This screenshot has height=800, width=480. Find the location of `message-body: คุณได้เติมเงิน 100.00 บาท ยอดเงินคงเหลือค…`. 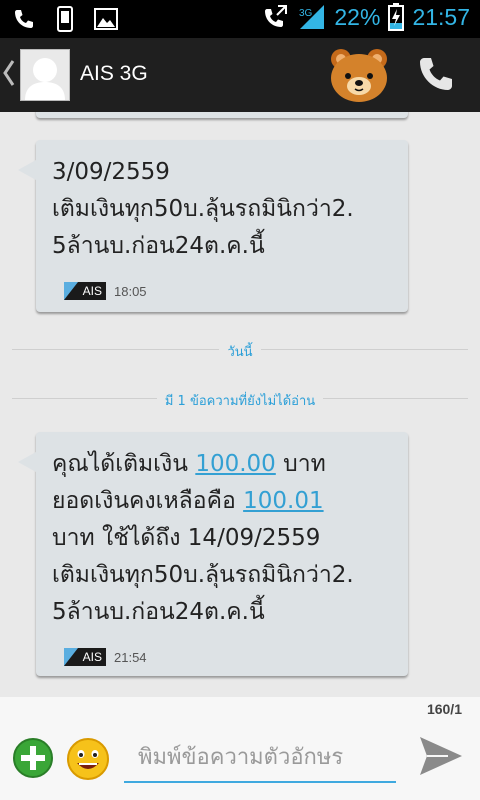

message-body: คุณได้เติมเงิน 100.00 บาท ยอดเงินคงเหลือค… is located at coordinates (203, 538).